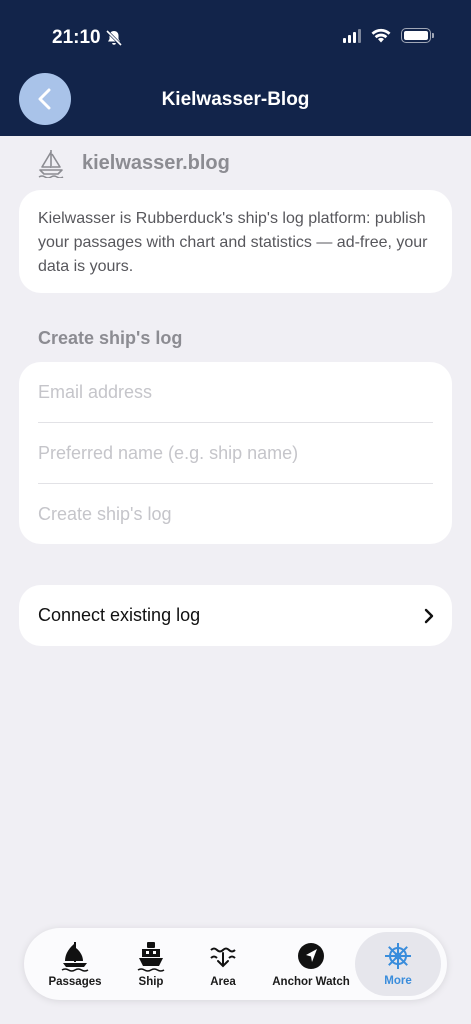 The width and height of the screenshot is (471, 1024). I want to click on connect-existing-log-label: Connect existing log, so click(119, 615).